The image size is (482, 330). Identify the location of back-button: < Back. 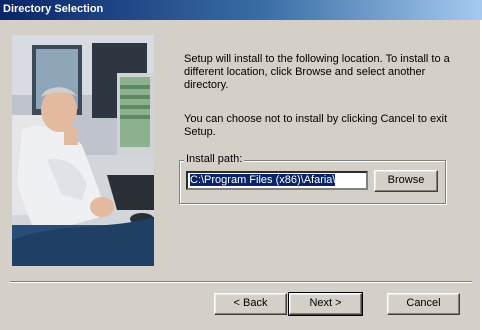
(250, 304).